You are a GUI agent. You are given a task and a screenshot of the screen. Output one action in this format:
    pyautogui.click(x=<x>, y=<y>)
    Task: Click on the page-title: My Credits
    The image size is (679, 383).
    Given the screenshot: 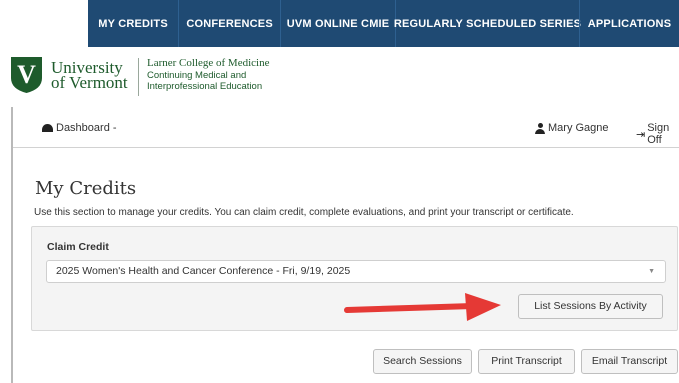 What is the action you would take?
    pyautogui.click(x=86, y=188)
    